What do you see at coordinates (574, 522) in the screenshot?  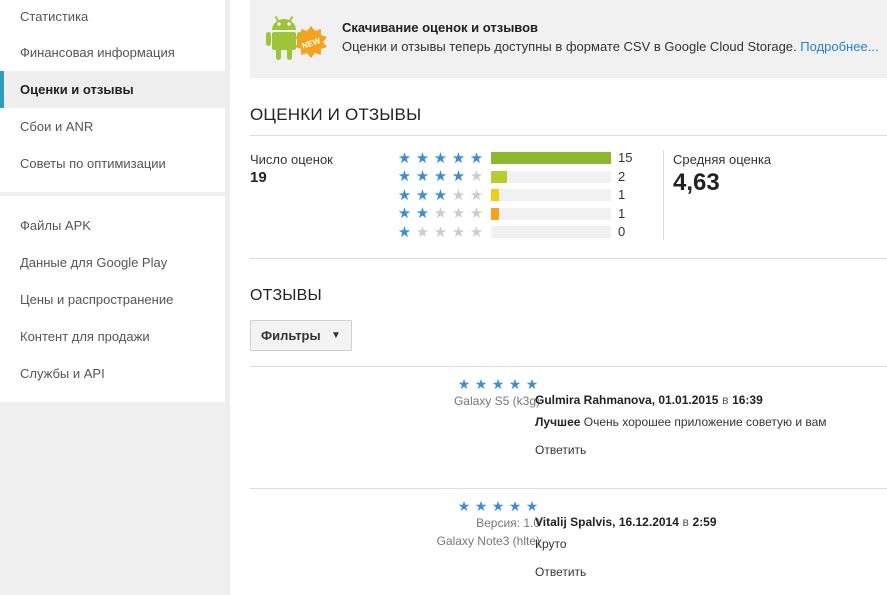 I see `review-author: Vitalij Spalvis` at bounding box center [574, 522].